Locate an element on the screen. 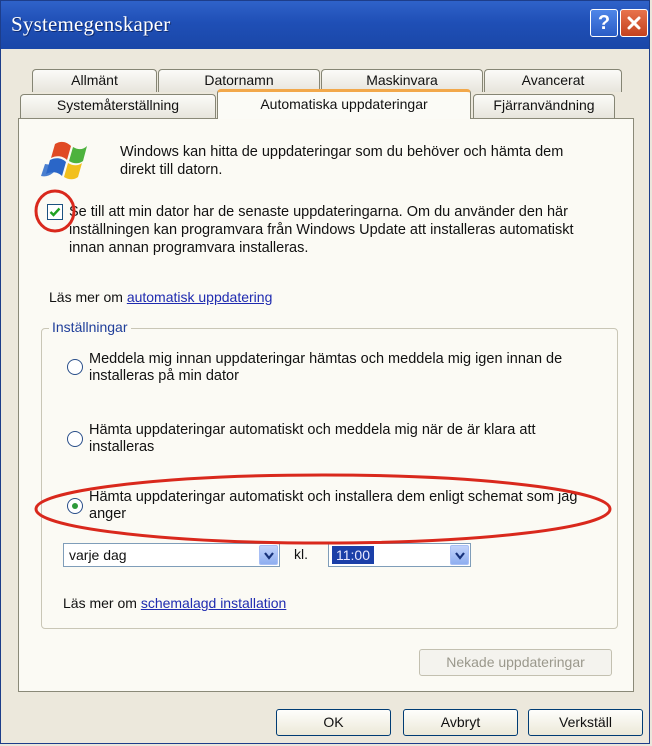 The height and width of the screenshot is (746, 652). title-bar: Systemegenskaper ? is located at coordinates (325, 25).